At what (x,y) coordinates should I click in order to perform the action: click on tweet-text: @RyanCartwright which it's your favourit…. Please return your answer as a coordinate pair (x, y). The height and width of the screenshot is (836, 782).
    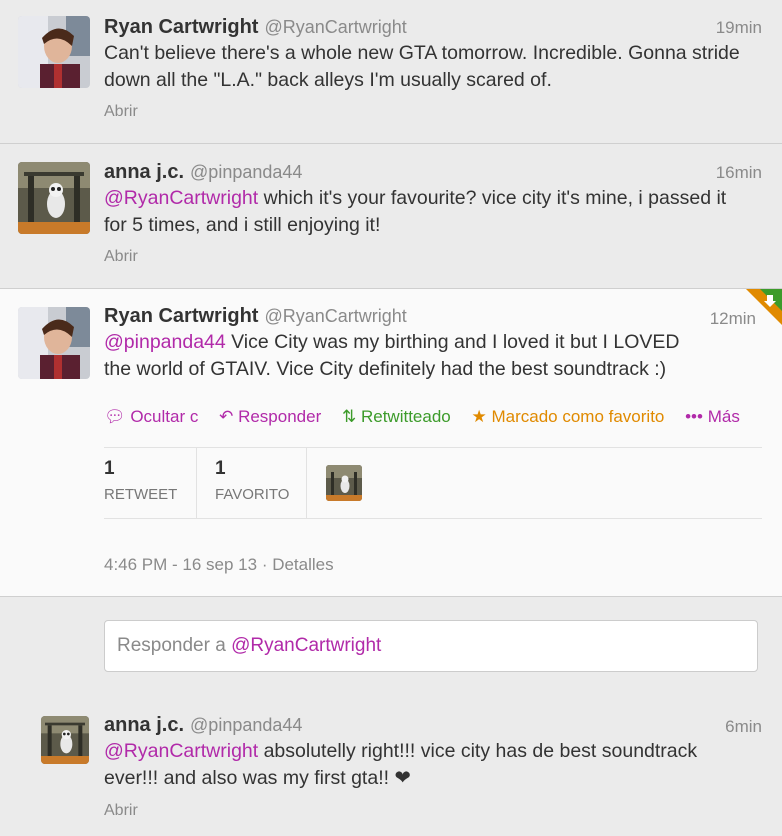
    Looking at the image, I should click on (424, 212).